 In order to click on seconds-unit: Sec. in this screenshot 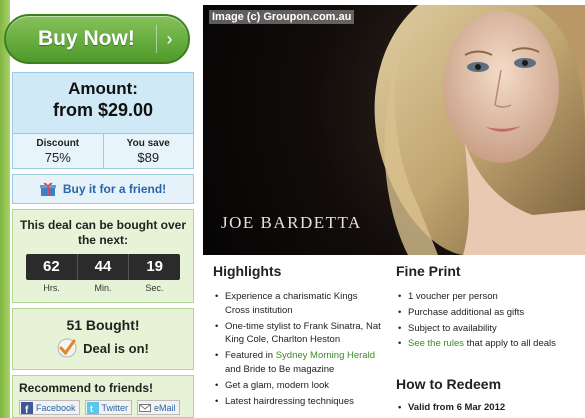, I will do `click(154, 288)`.